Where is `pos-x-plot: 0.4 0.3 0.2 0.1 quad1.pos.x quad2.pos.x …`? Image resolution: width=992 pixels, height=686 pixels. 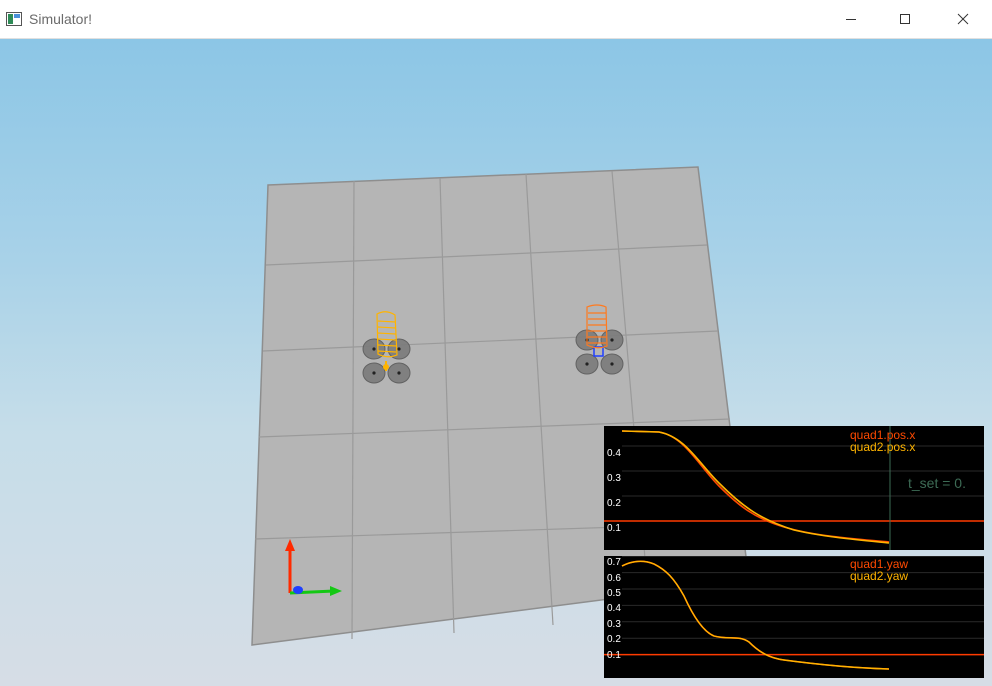
pos-x-plot: 0.4 0.3 0.2 0.1 quad1.pos.x quad2.pos.x … is located at coordinates (794, 488).